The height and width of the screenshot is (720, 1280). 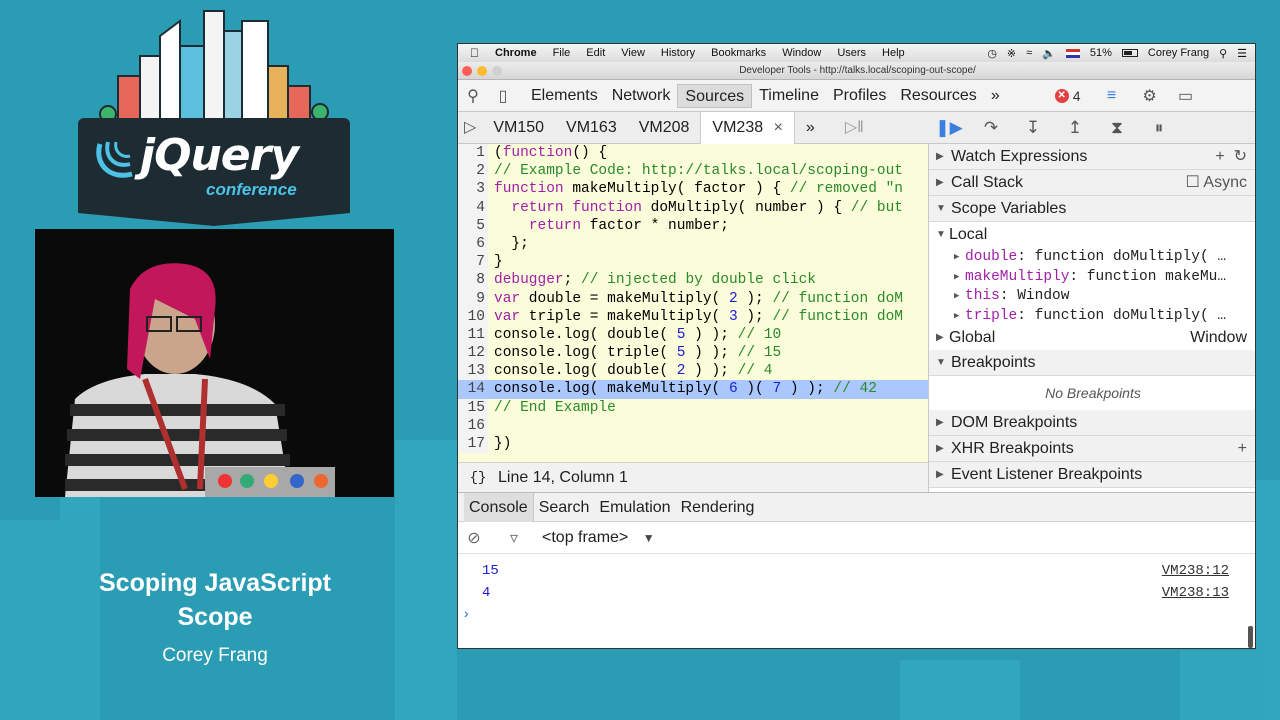 I want to click on clear-console-icon: ⊘, so click(x=474, y=538).